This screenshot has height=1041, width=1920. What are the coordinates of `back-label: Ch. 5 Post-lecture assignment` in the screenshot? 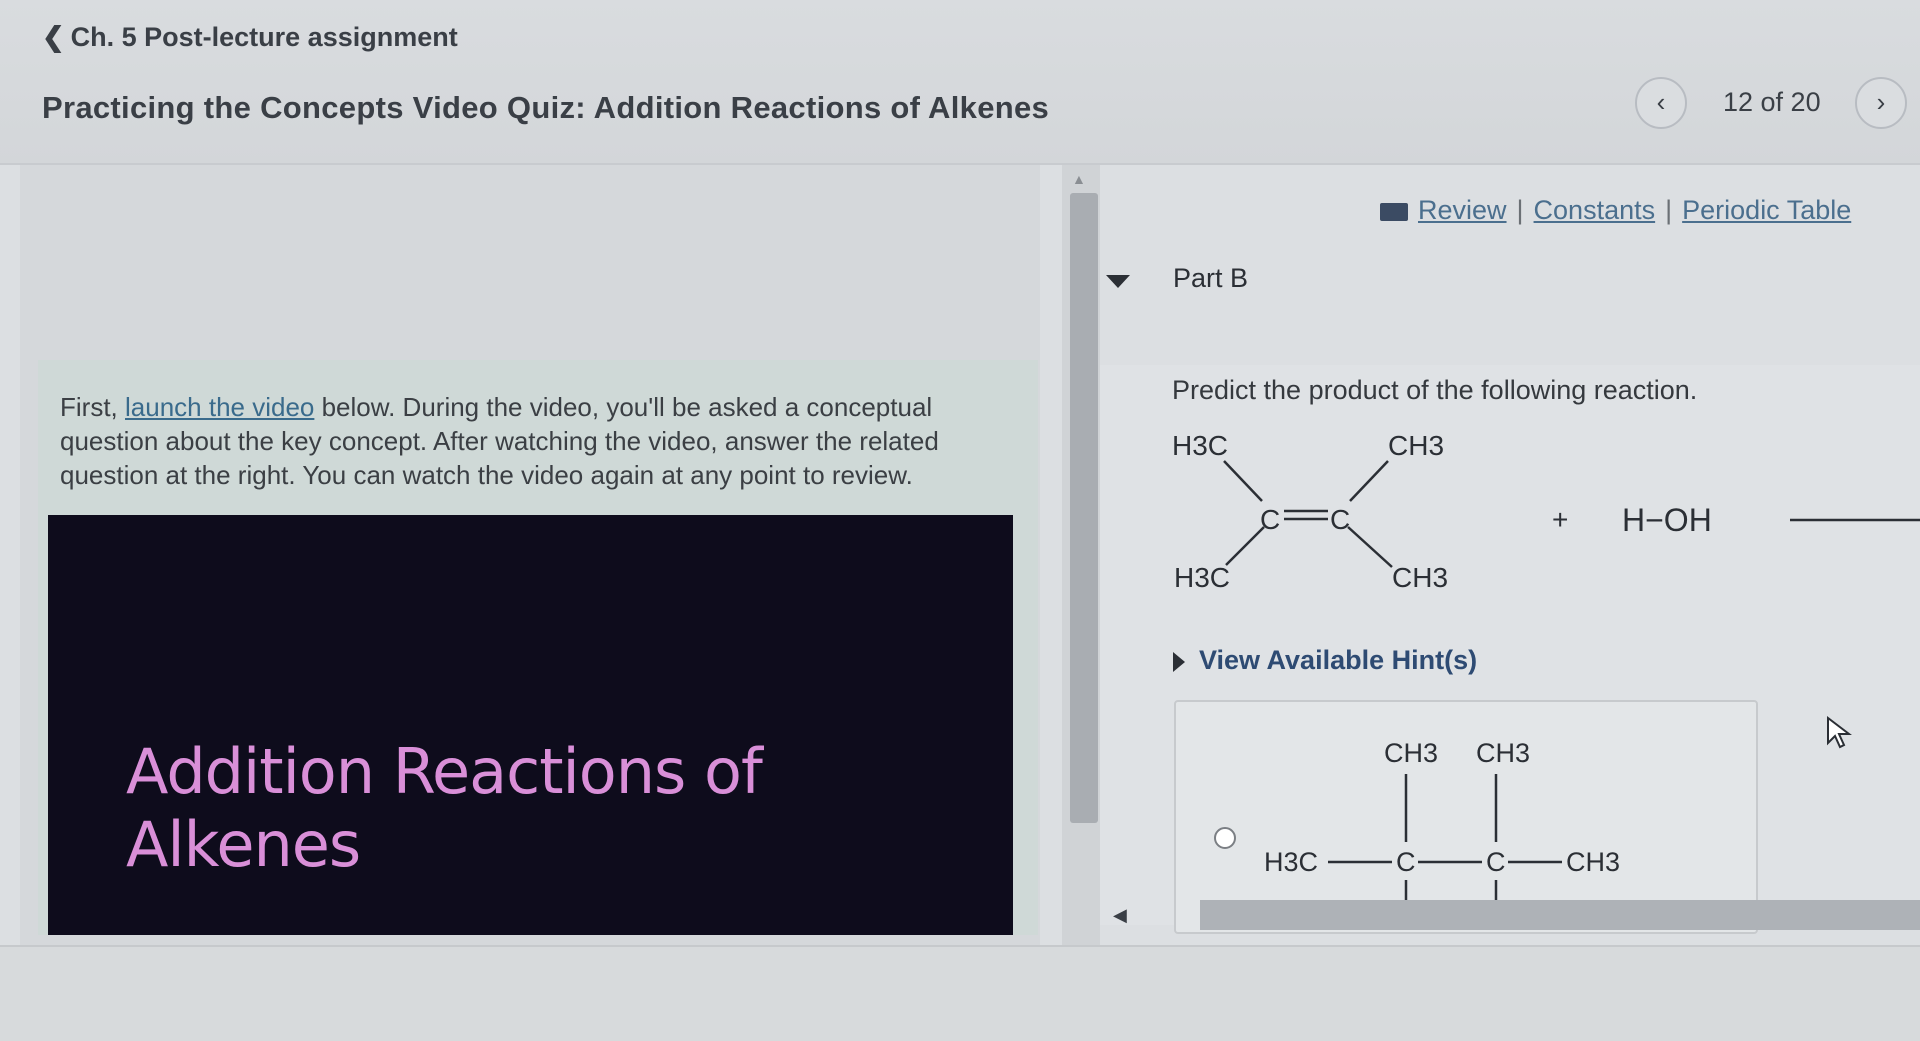 It's located at (264, 37).